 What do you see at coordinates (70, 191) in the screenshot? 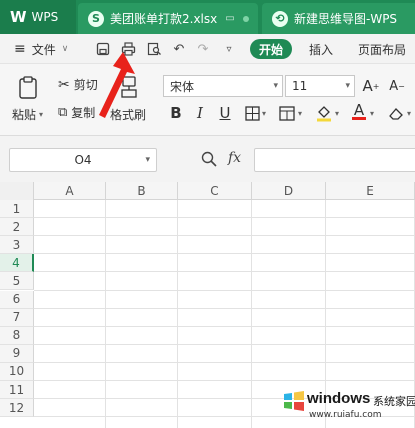
I see `column-header: A` at bounding box center [70, 191].